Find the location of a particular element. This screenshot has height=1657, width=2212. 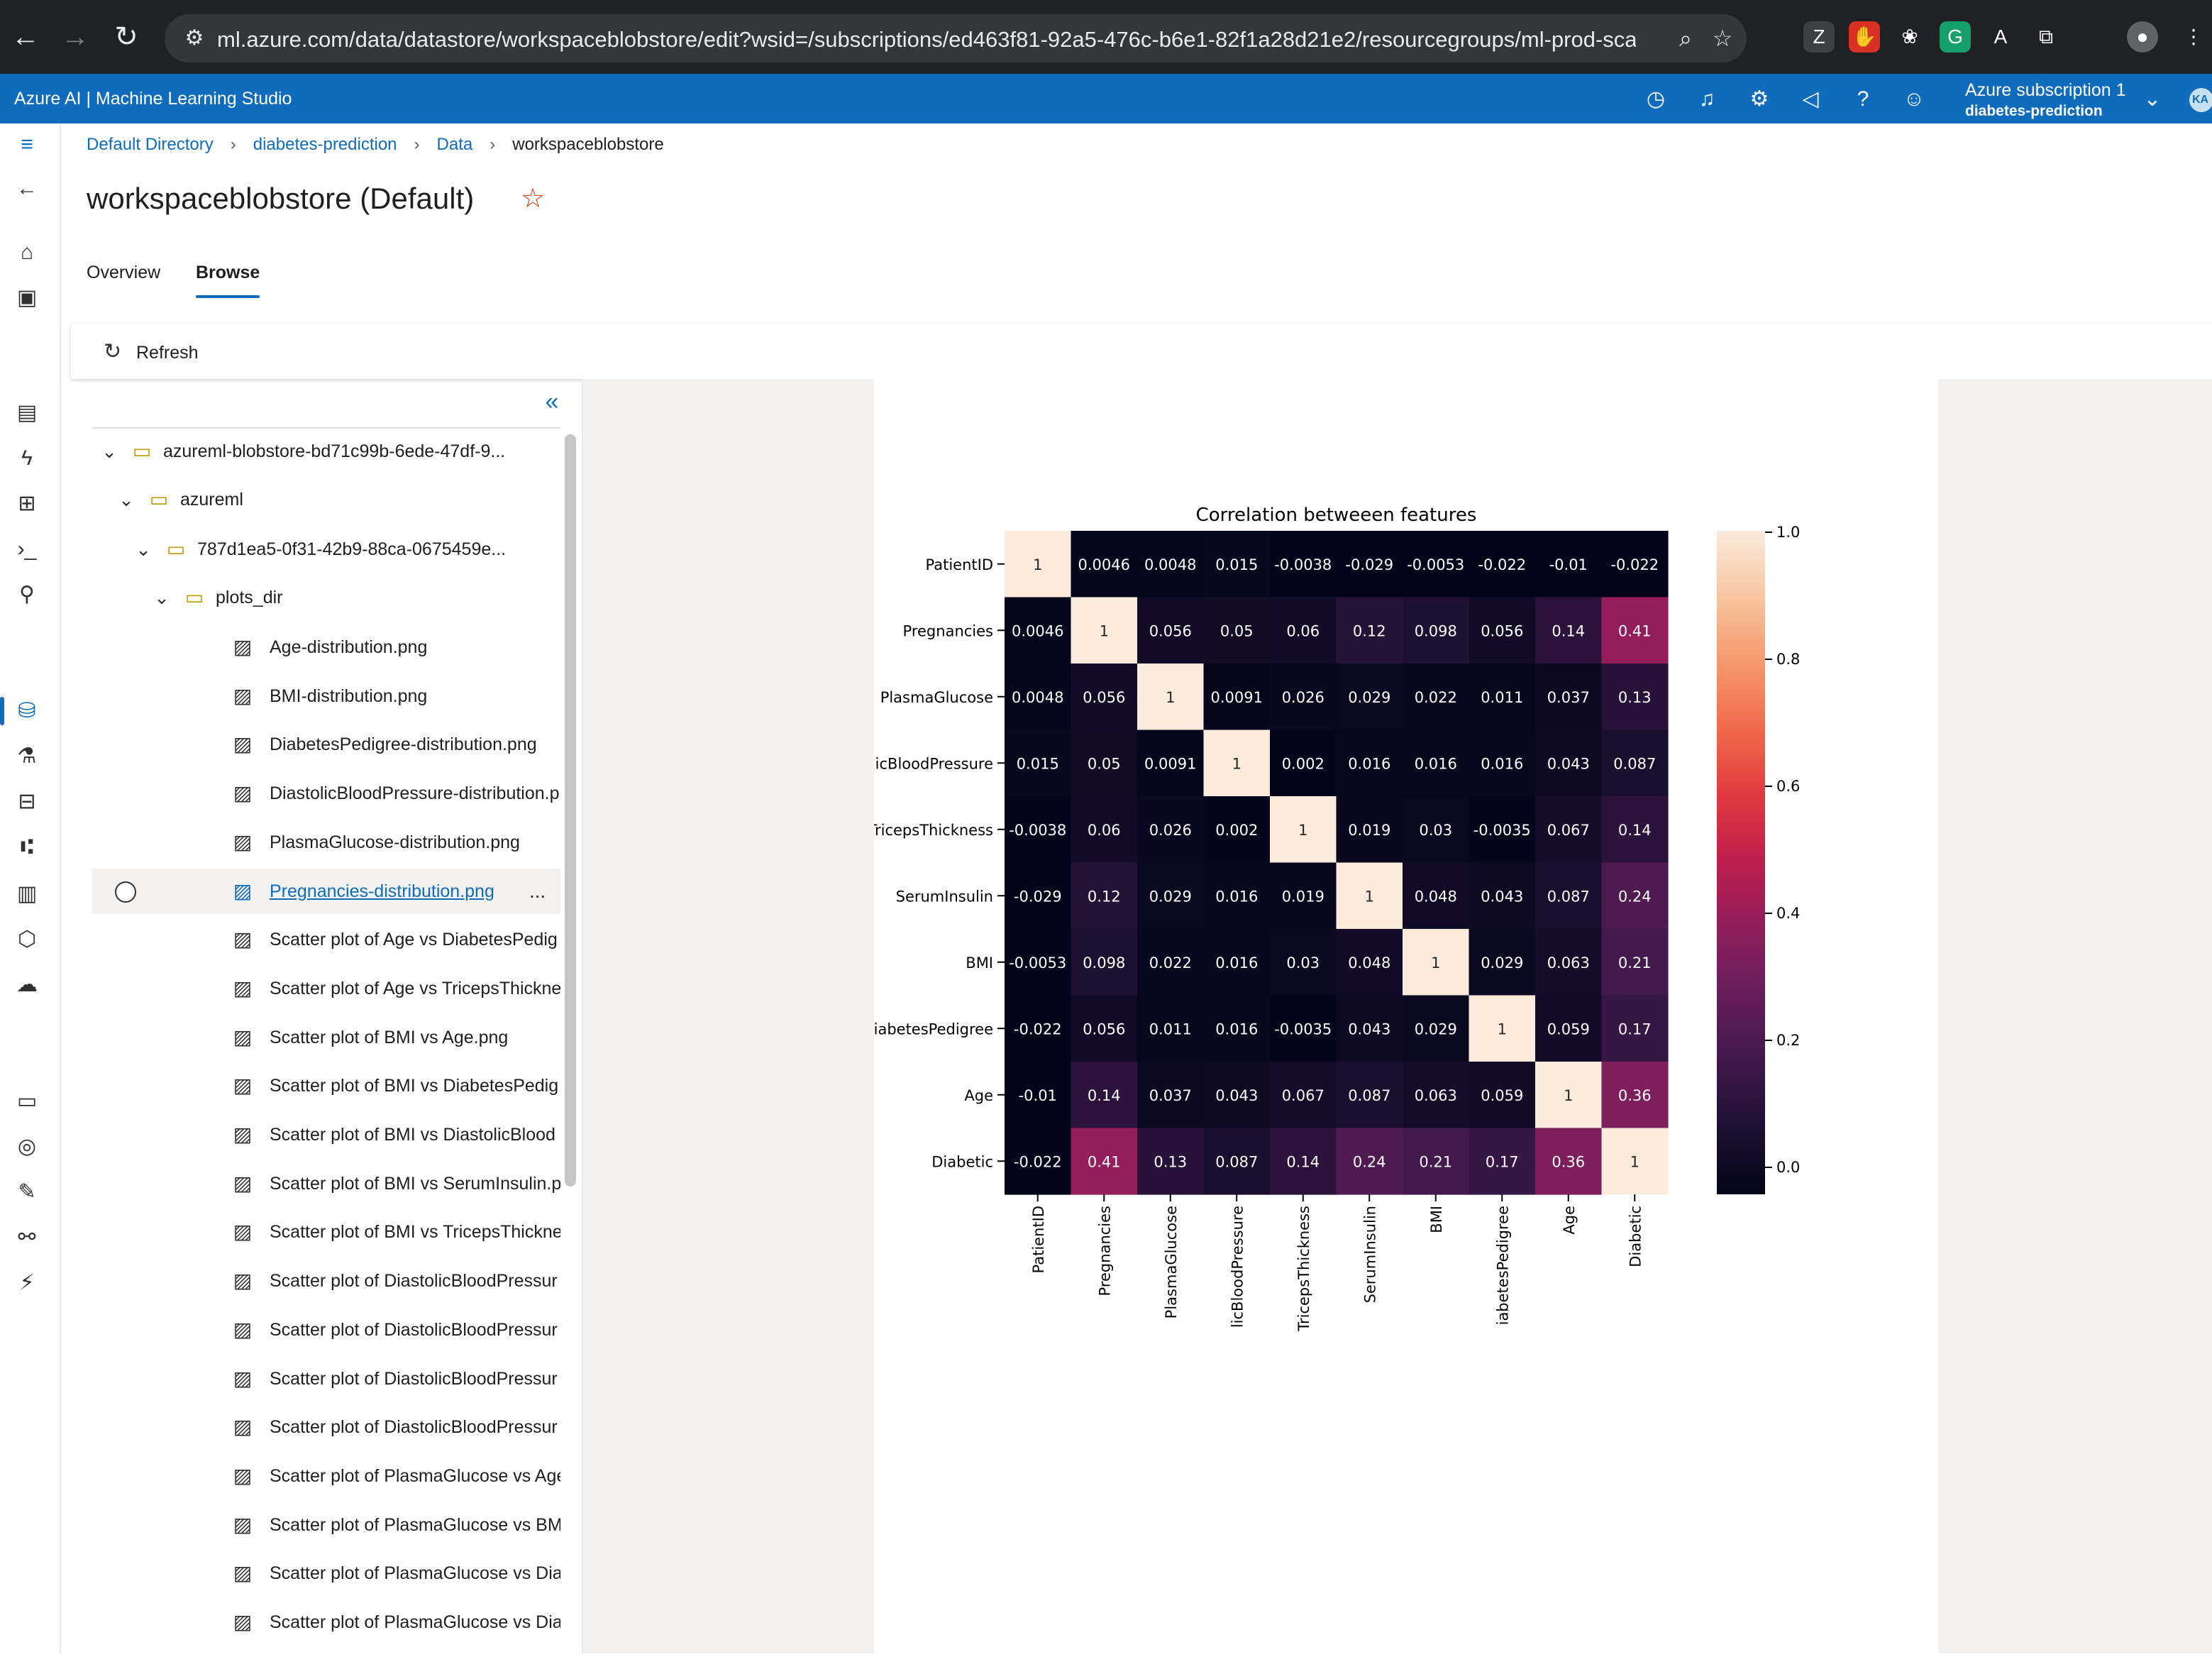

clock-icon: ◷ is located at coordinates (1656, 99).